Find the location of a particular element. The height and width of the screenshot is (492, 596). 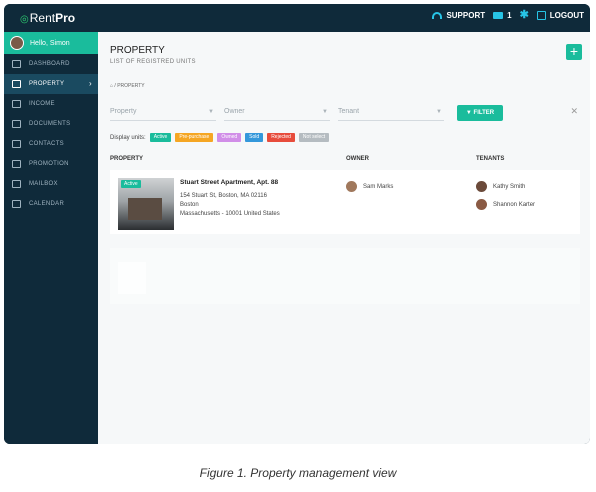

tenant-item: Shannon Karter is located at coordinates (505, 204).